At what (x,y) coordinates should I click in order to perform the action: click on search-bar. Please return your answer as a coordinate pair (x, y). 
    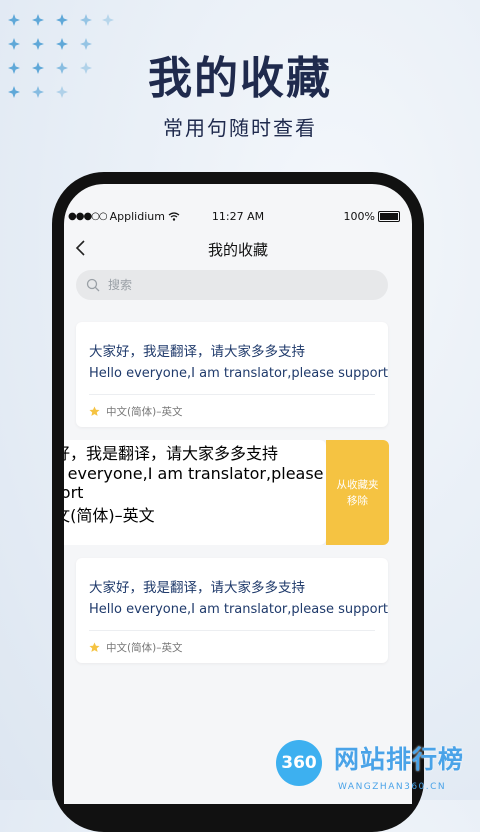
    Looking at the image, I should click on (232, 285).